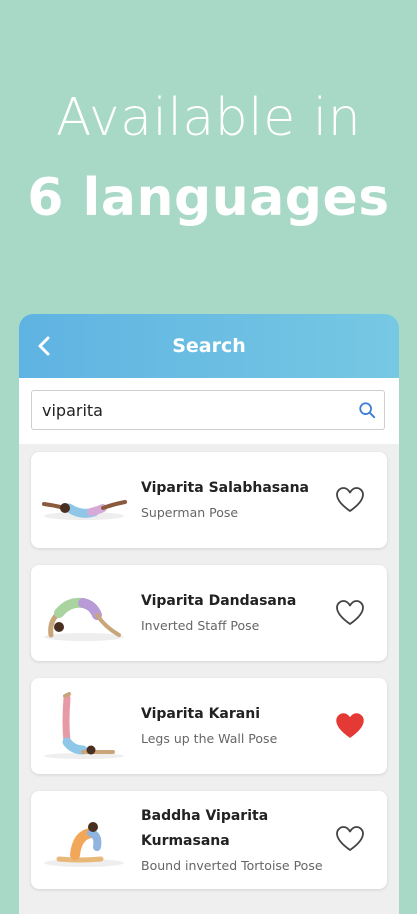 Image resolution: width=417 pixels, height=914 pixels. I want to click on pose-name: Viparita Salabhasana, so click(225, 488).